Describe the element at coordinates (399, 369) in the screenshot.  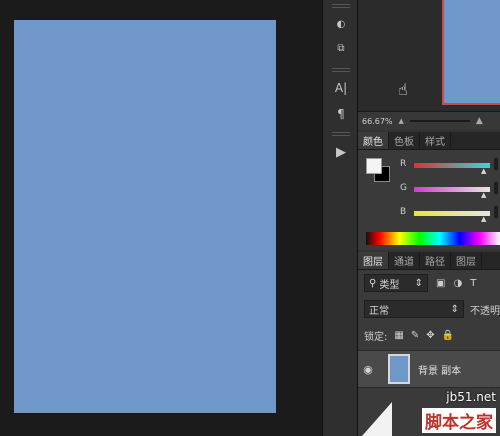
I see `layer-thumbnail` at that location.